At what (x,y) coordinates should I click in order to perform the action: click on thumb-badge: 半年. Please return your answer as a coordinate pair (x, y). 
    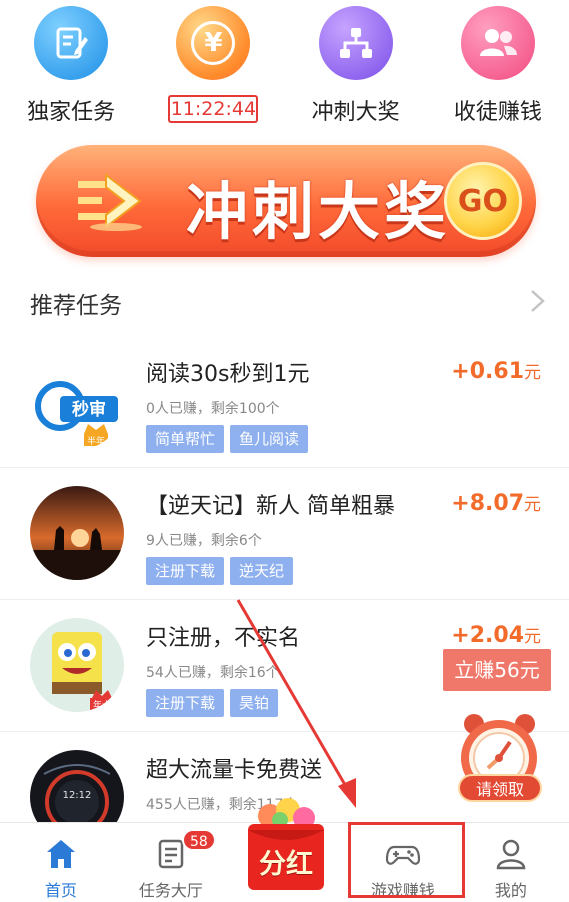
    Looking at the image, I should click on (96, 441).